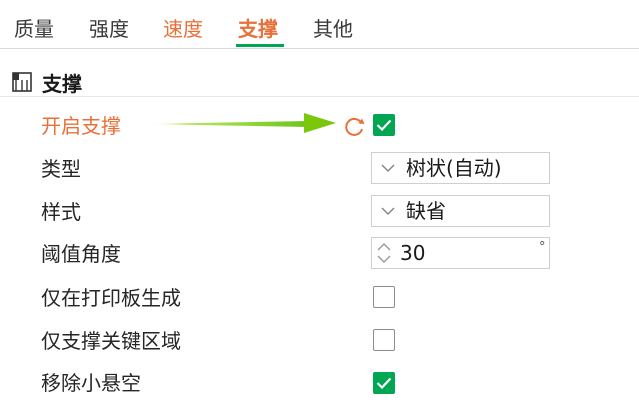 This screenshot has width=639, height=413. I want to click on threshold-angle-unit: °, so click(542, 247).